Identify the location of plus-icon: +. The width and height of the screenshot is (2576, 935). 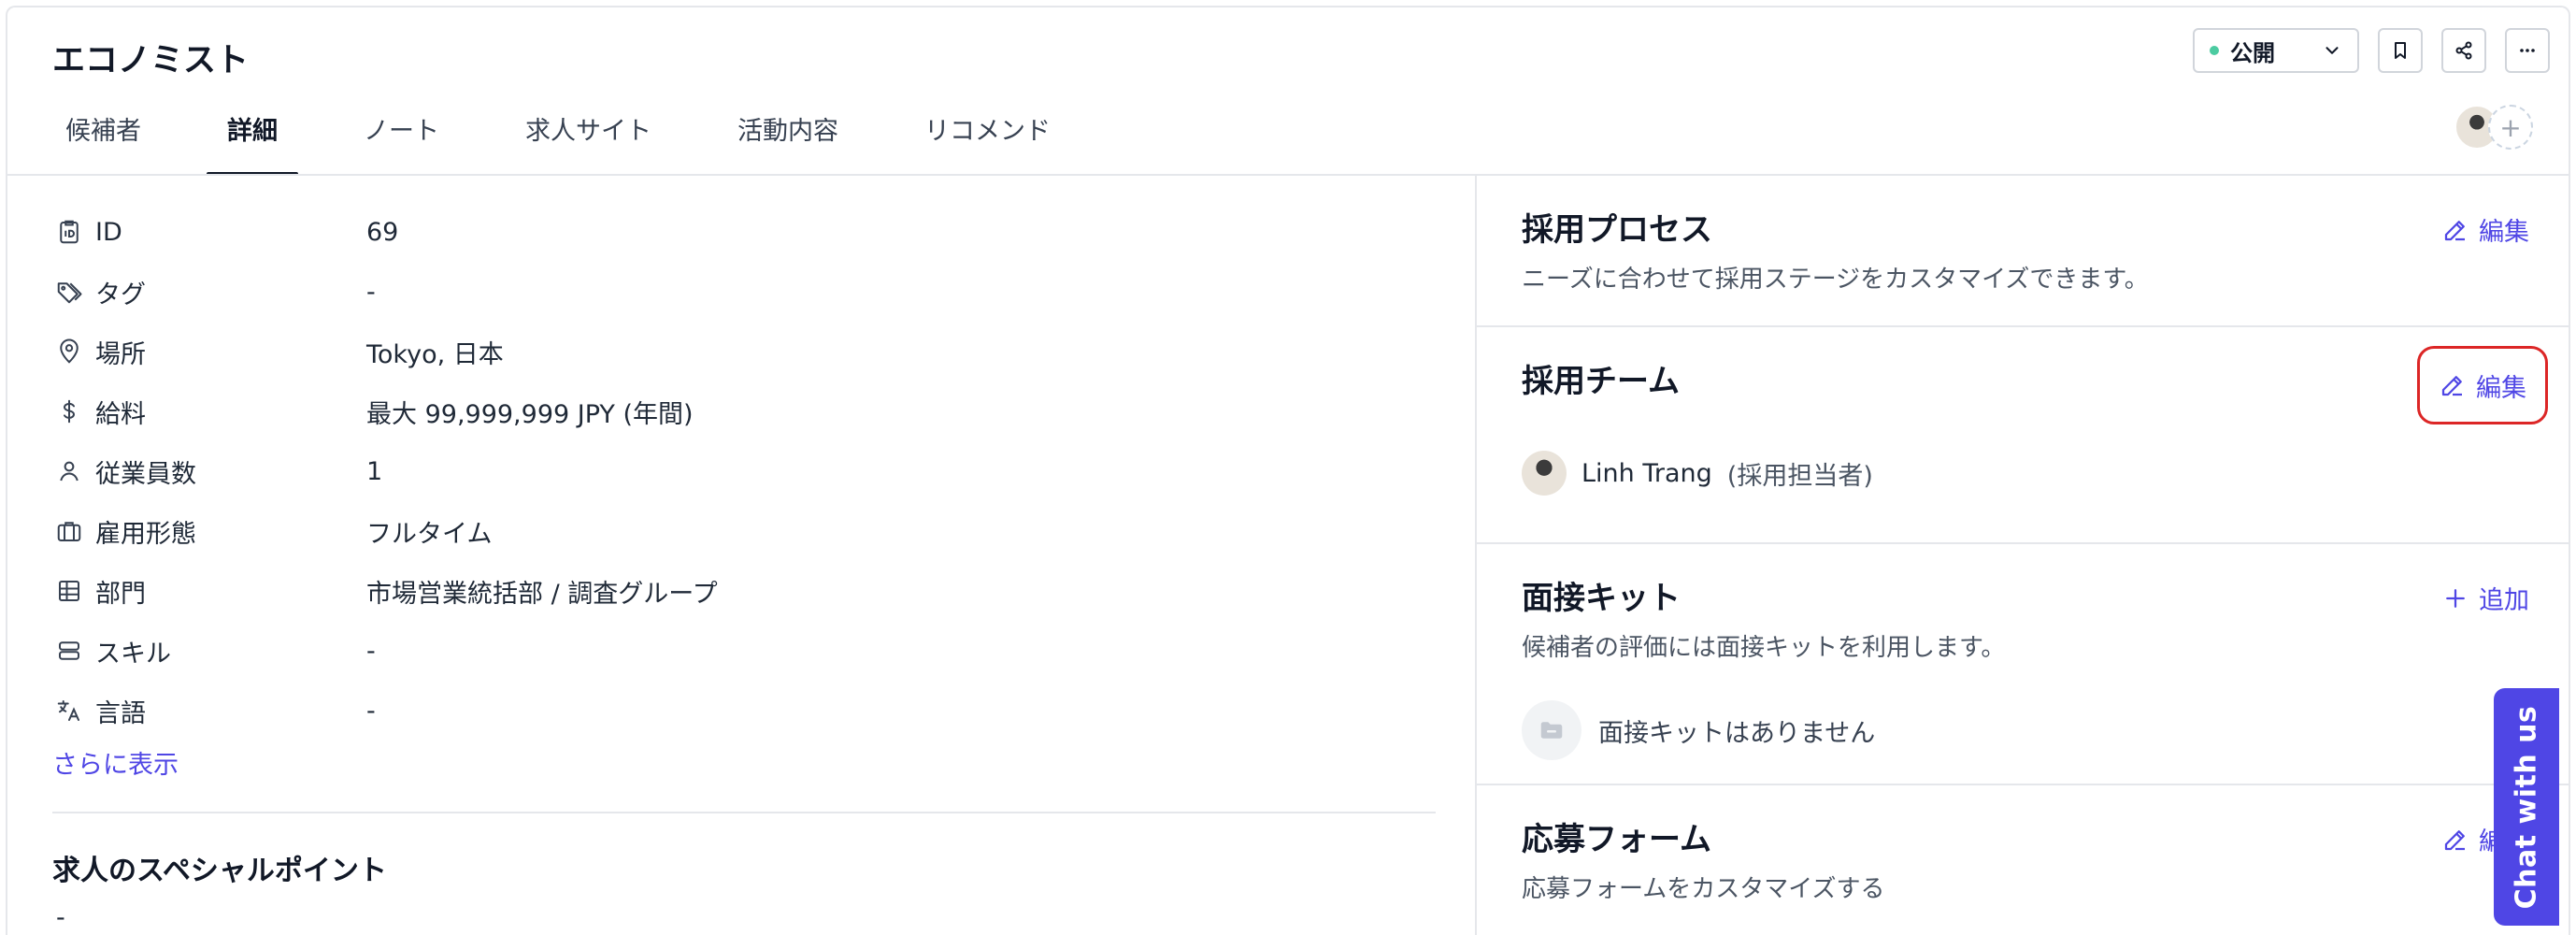
(2510, 127).